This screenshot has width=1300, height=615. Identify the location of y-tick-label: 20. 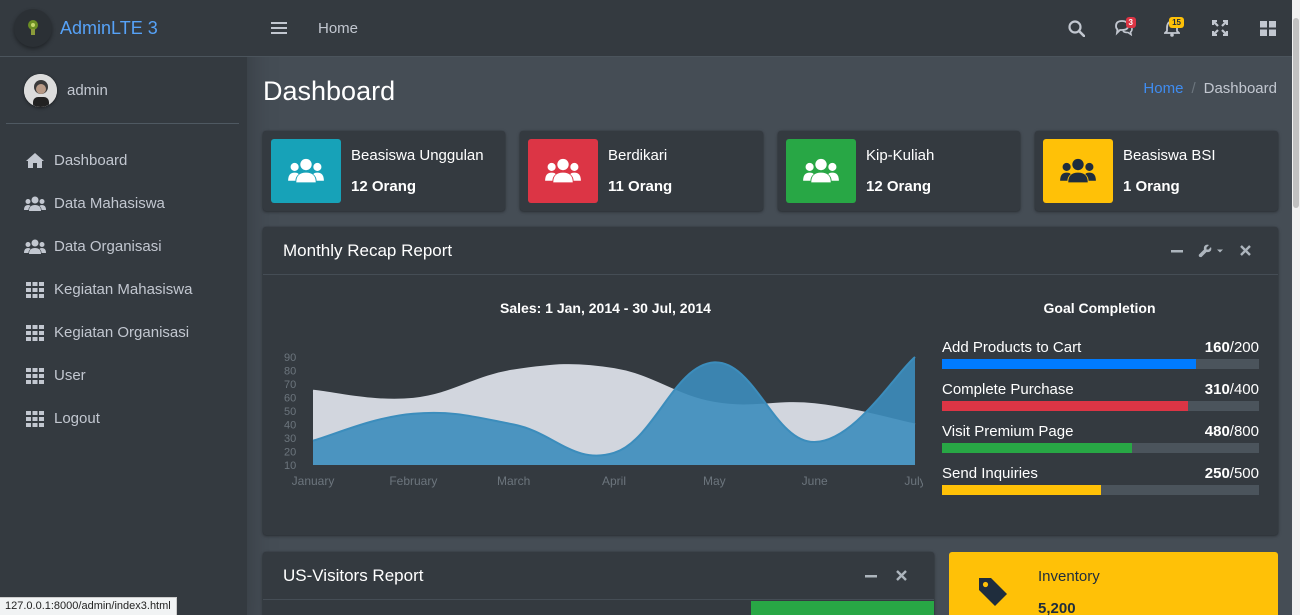
(290, 453).